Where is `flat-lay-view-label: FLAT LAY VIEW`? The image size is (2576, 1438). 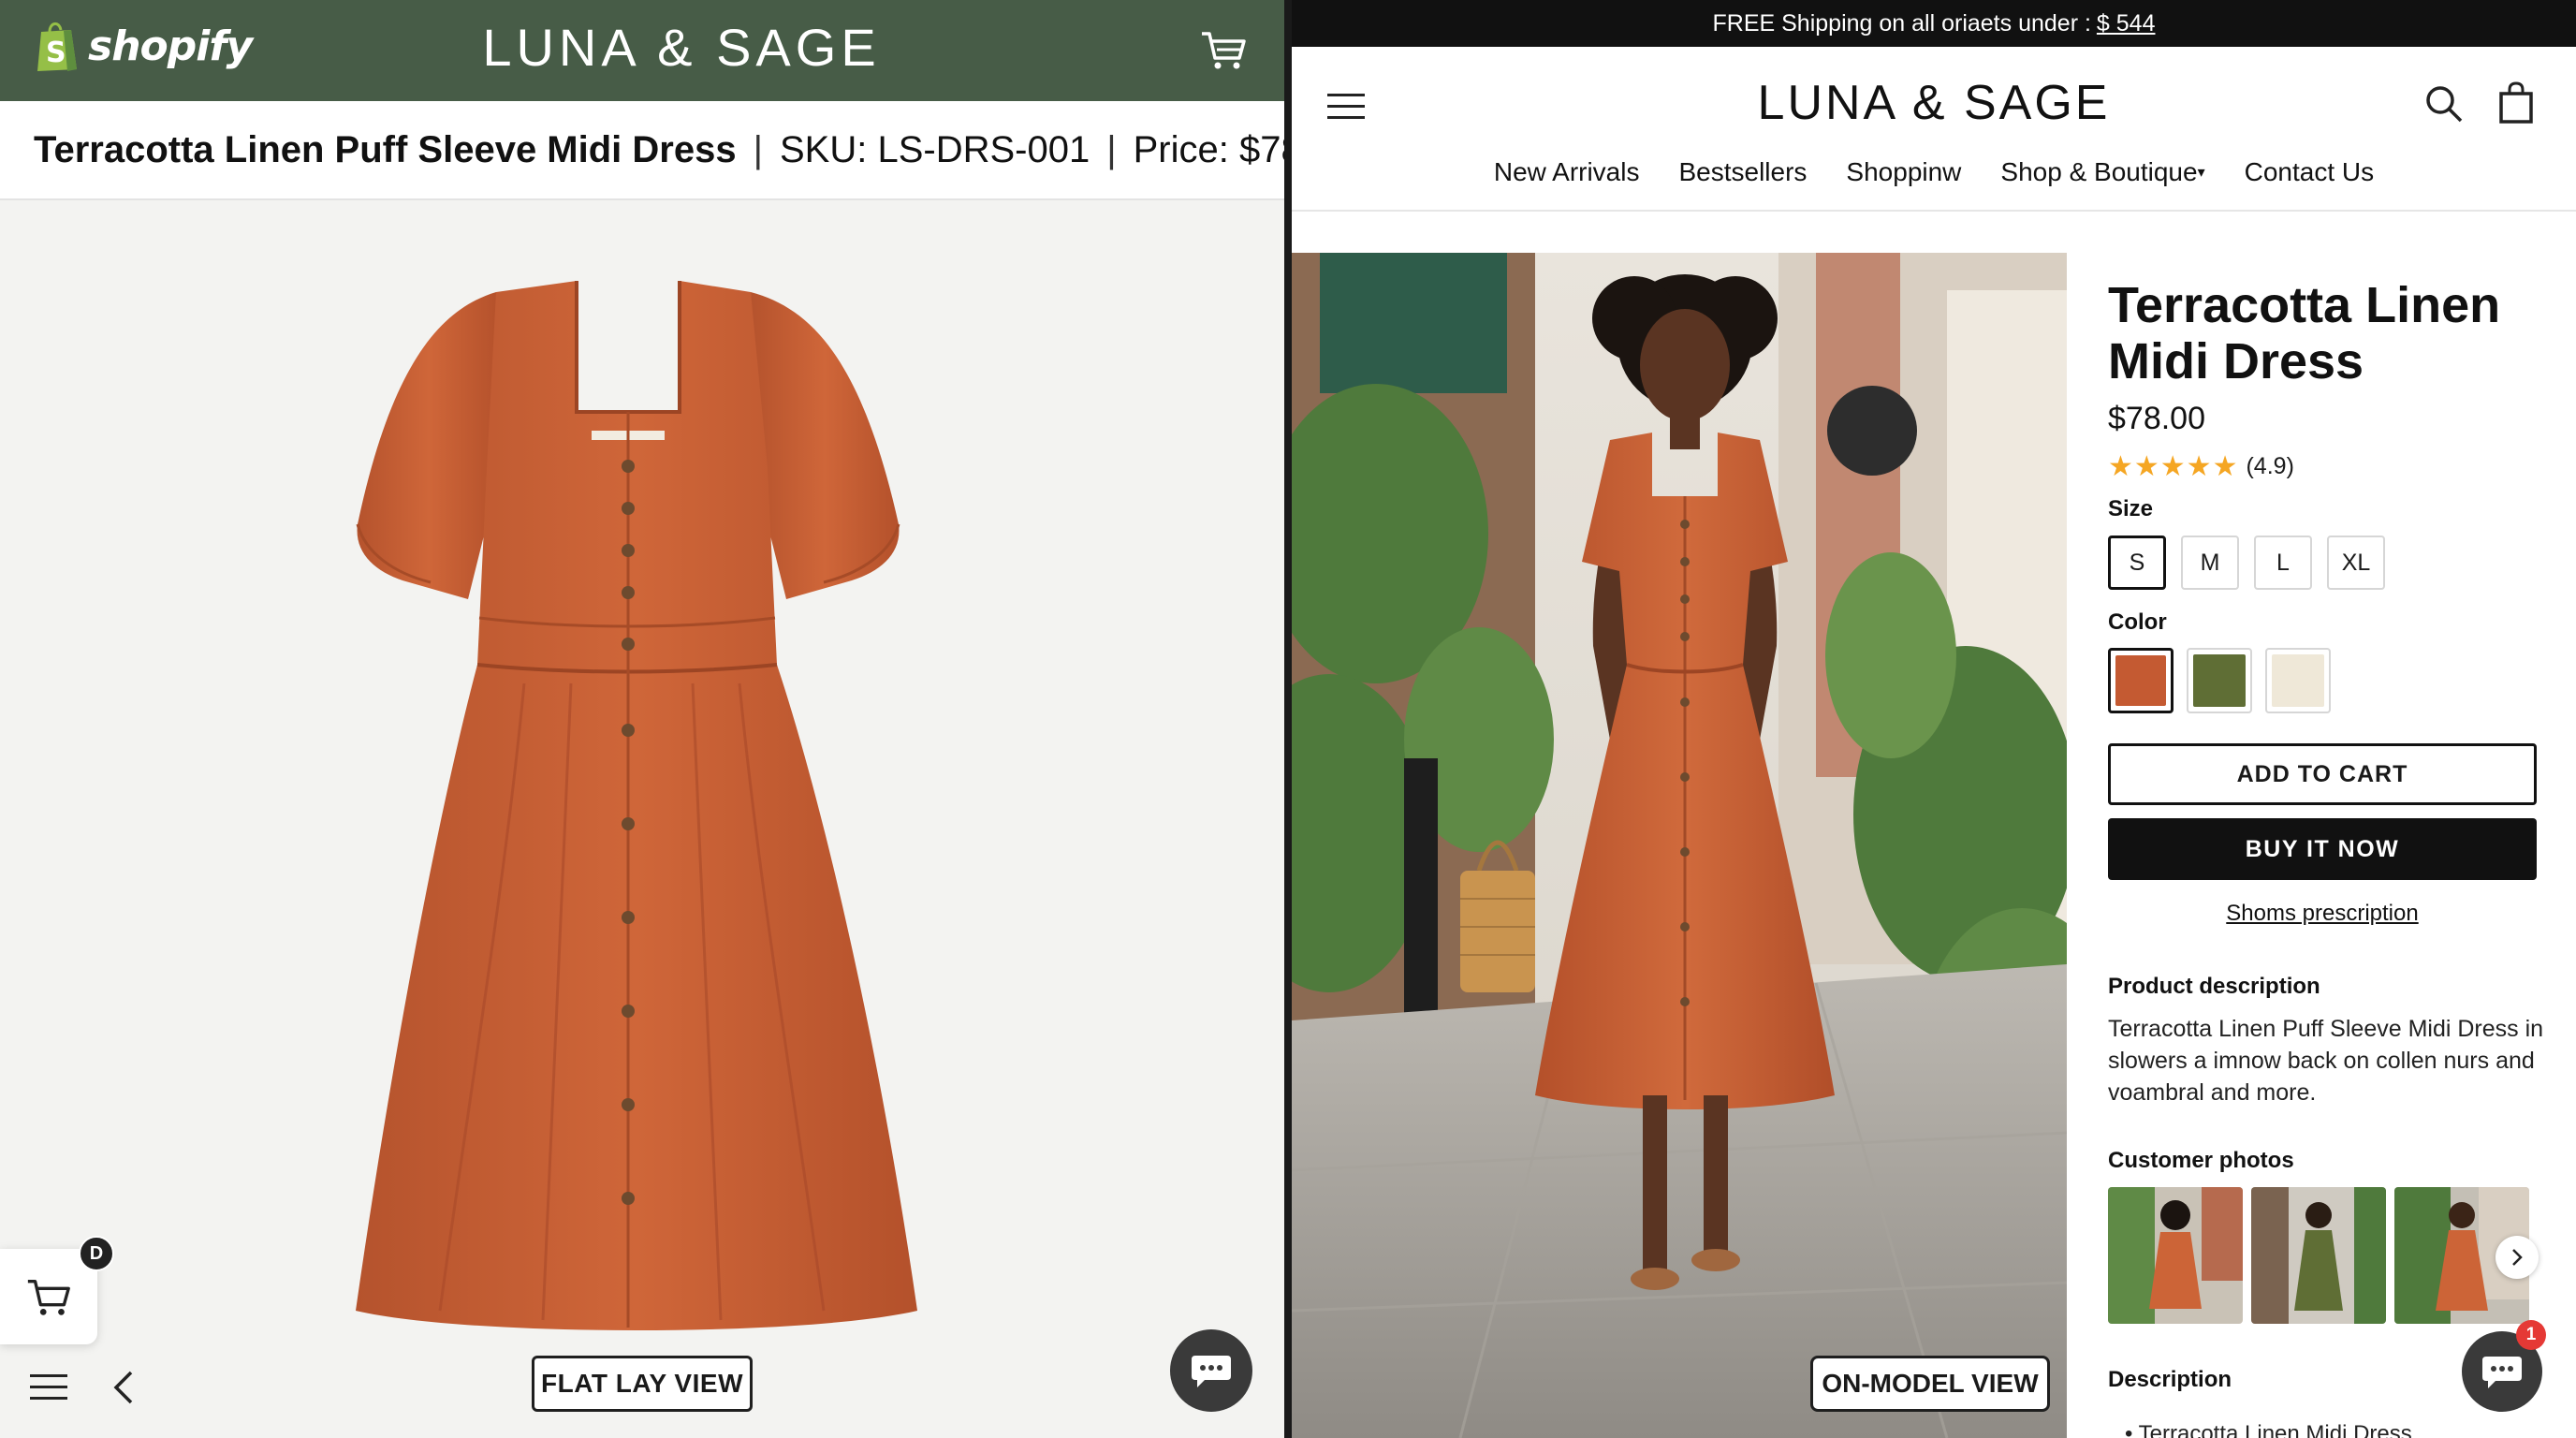 flat-lay-view-label: FLAT LAY VIEW is located at coordinates (642, 1384).